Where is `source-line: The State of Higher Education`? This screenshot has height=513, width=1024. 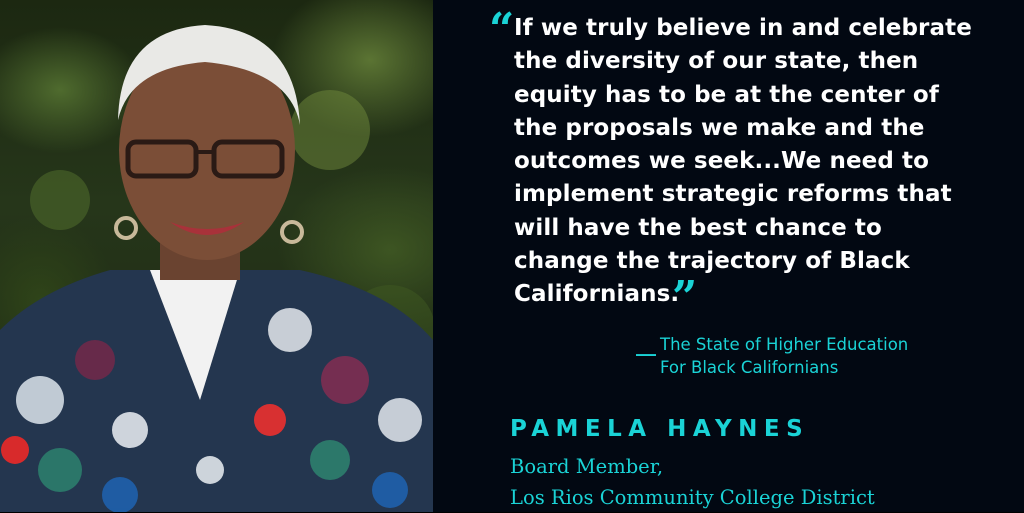
source-line: The State of Higher Education is located at coordinates (784, 344).